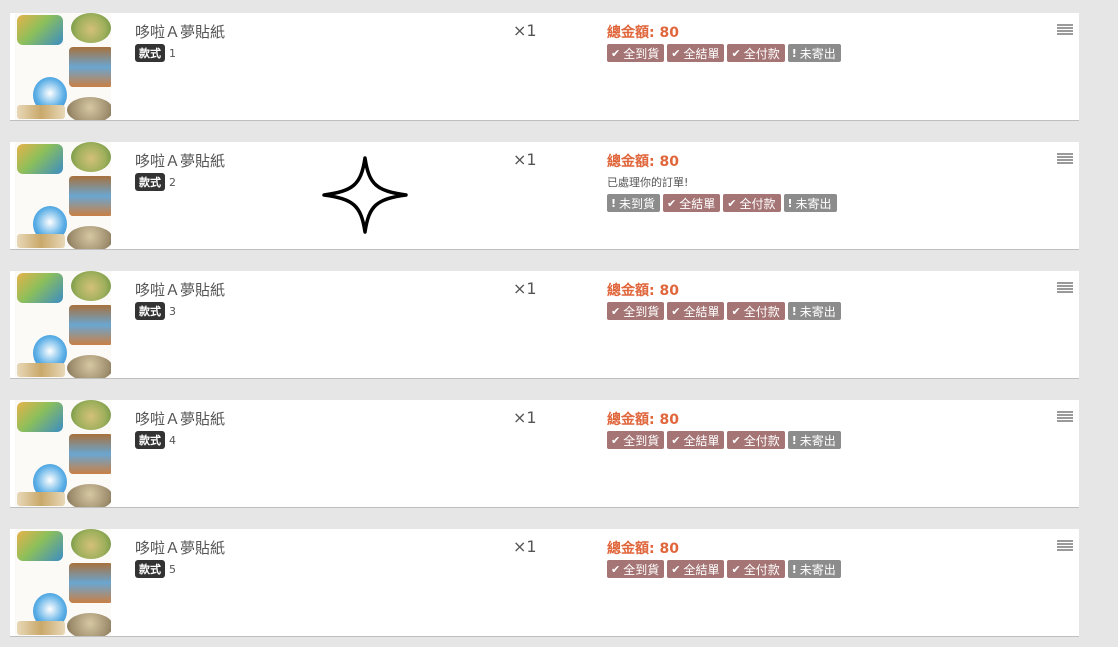 The image size is (1118, 647). I want to click on variant-info: 款式 4, so click(155, 440).